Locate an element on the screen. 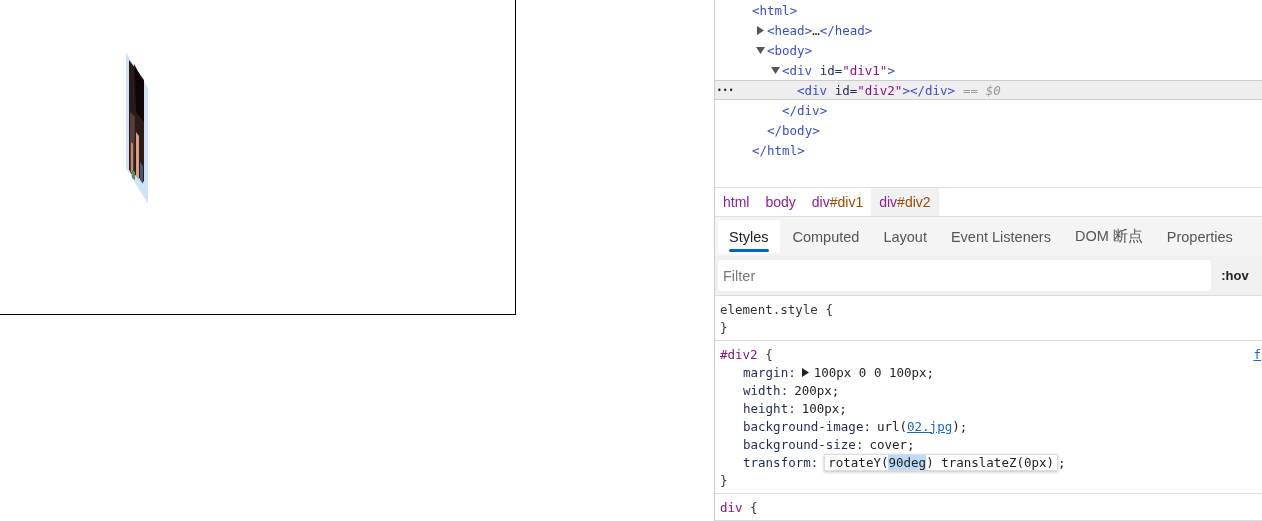  panel-tab: Computed is located at coordinates (826, 236).